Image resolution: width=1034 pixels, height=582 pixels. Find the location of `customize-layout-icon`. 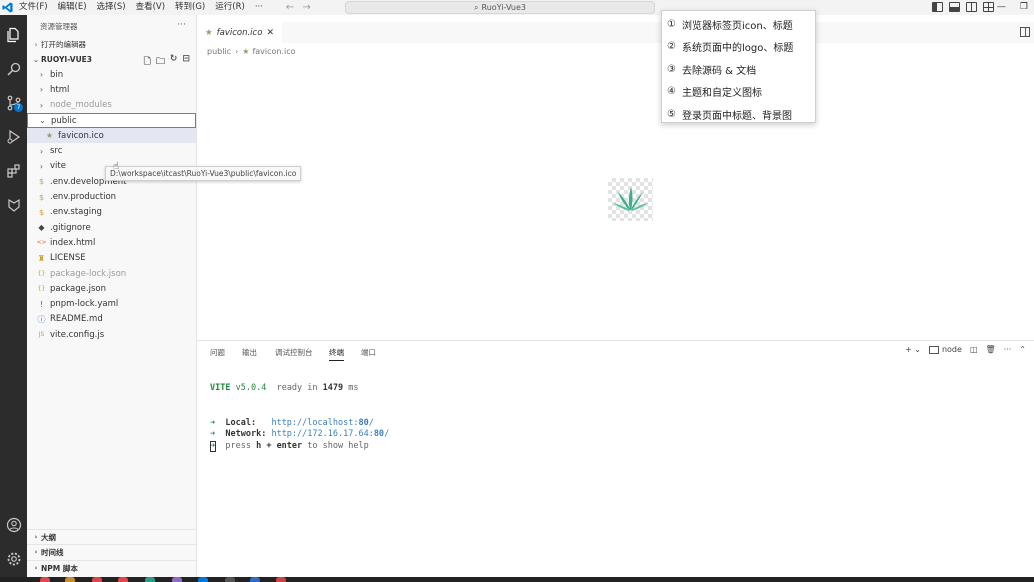

customize-layout-icon is located at coordinates (988, 7).